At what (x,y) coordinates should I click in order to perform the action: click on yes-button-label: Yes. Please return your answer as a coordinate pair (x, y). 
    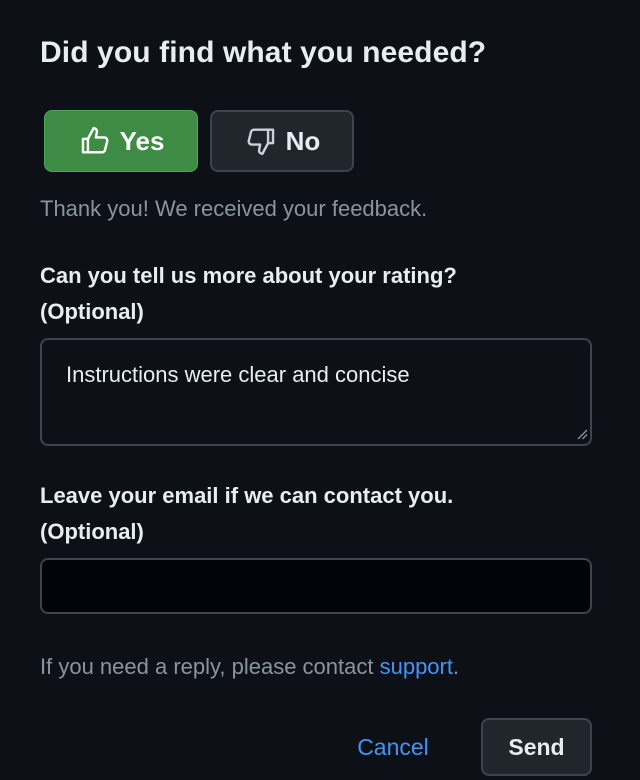
    Looking at the image, I should click on (142, 140).